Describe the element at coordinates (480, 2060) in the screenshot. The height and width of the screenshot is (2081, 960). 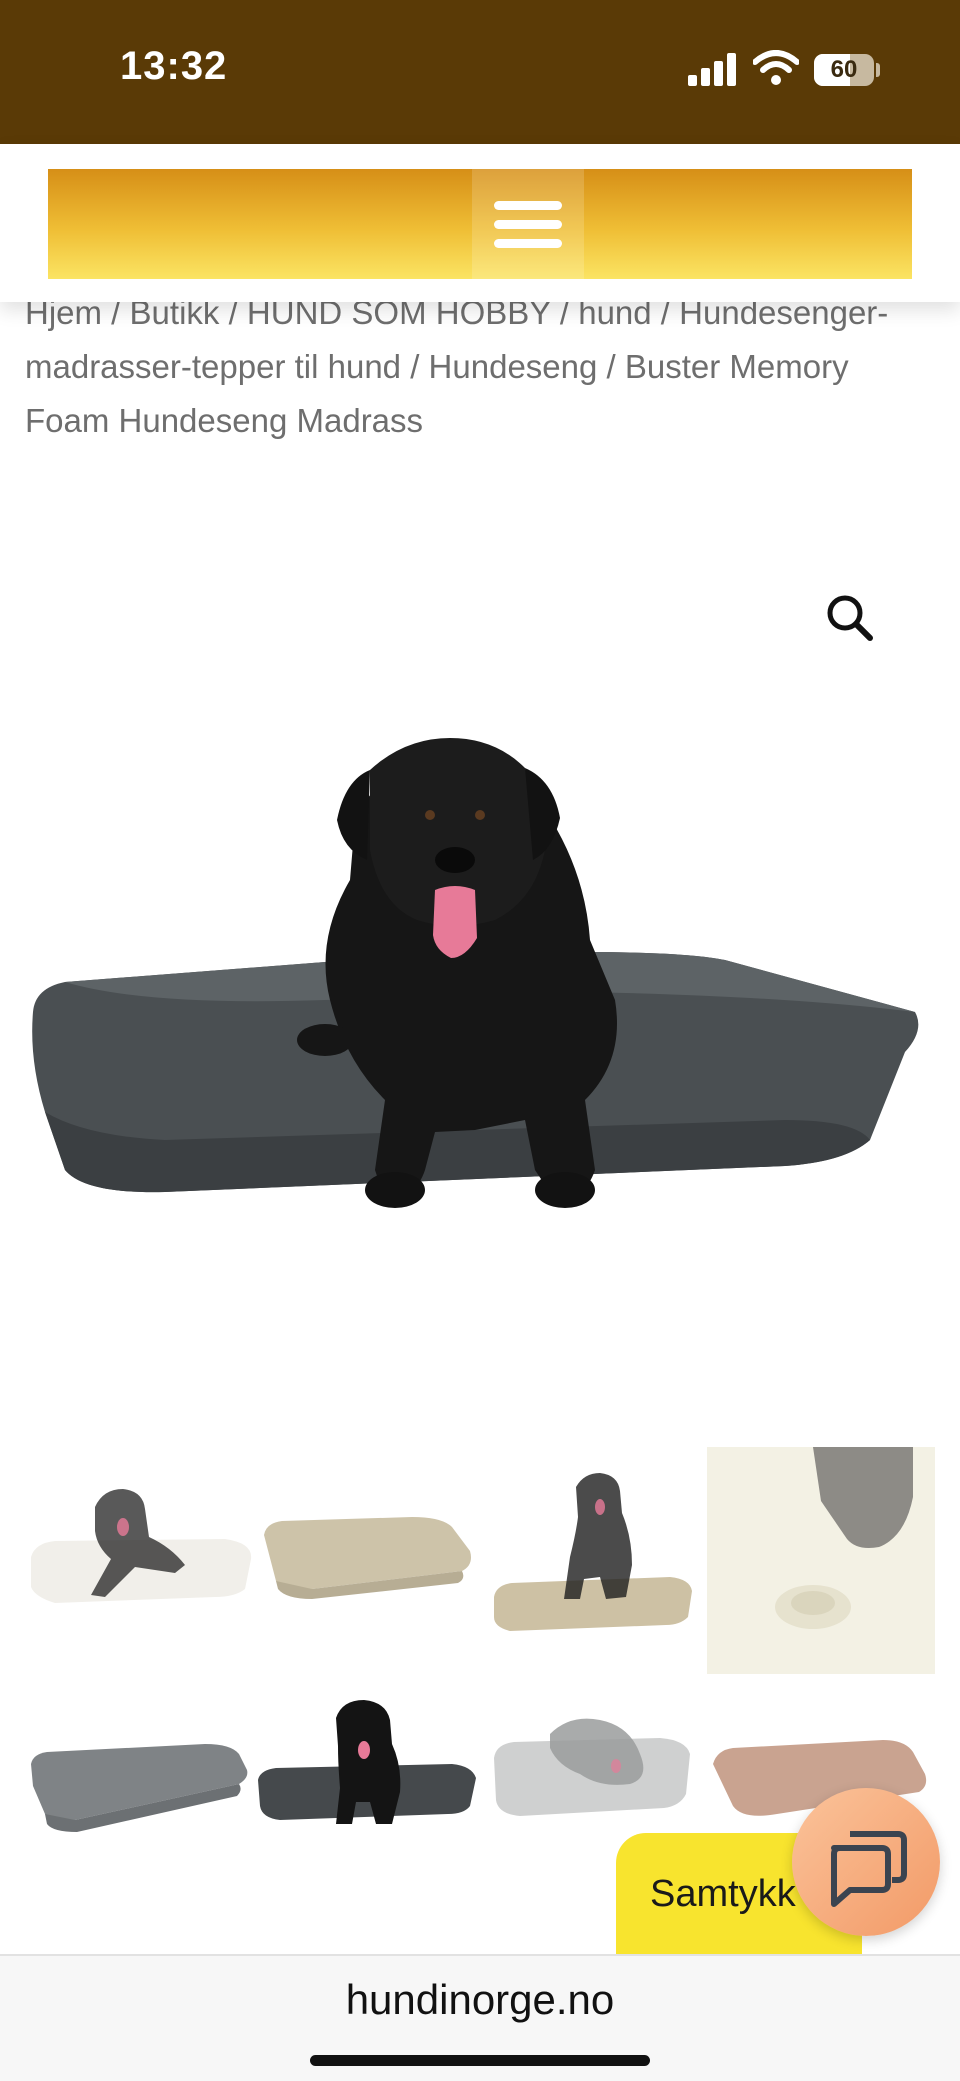
I see `home-indicator` at that location.